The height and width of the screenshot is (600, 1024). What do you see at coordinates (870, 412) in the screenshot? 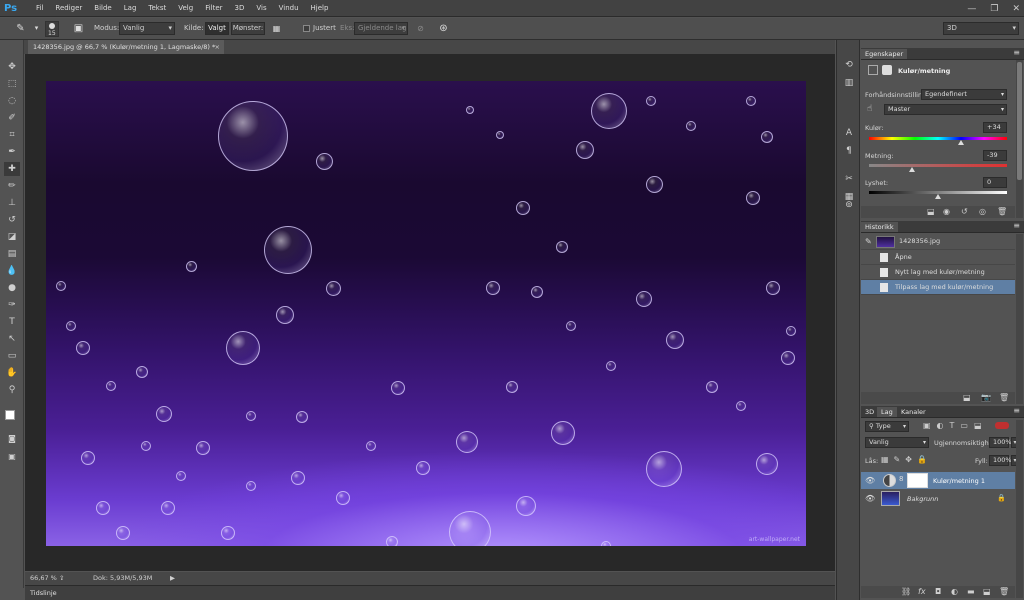
I see `tab-3d: 3D` at bounding box center [870, 412].